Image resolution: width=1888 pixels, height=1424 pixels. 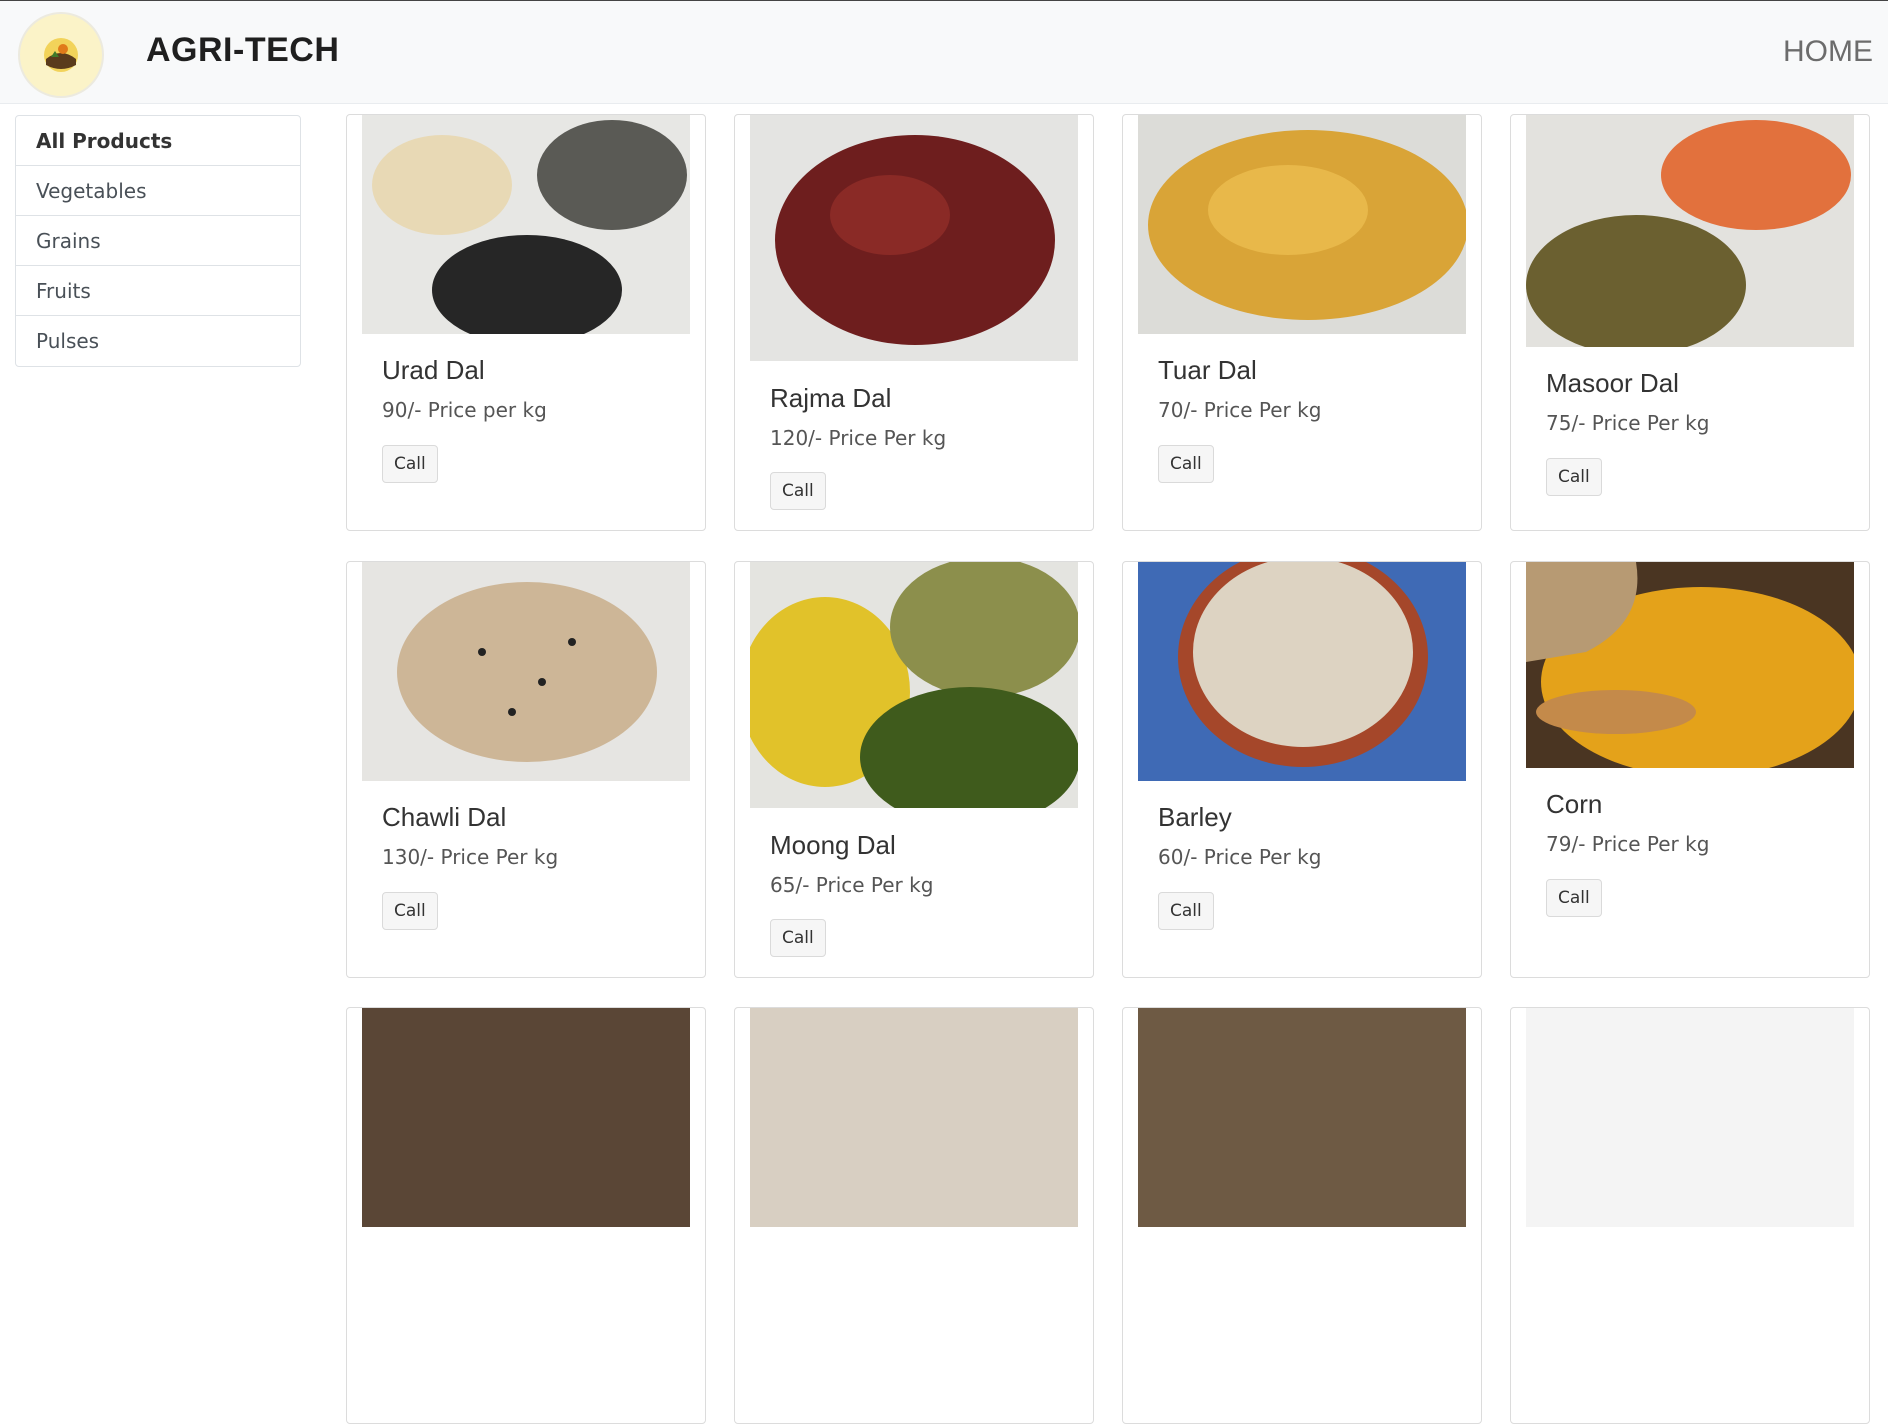 I want to click on product-price: 120/- Price Per kg, so click(x=858, y=438).